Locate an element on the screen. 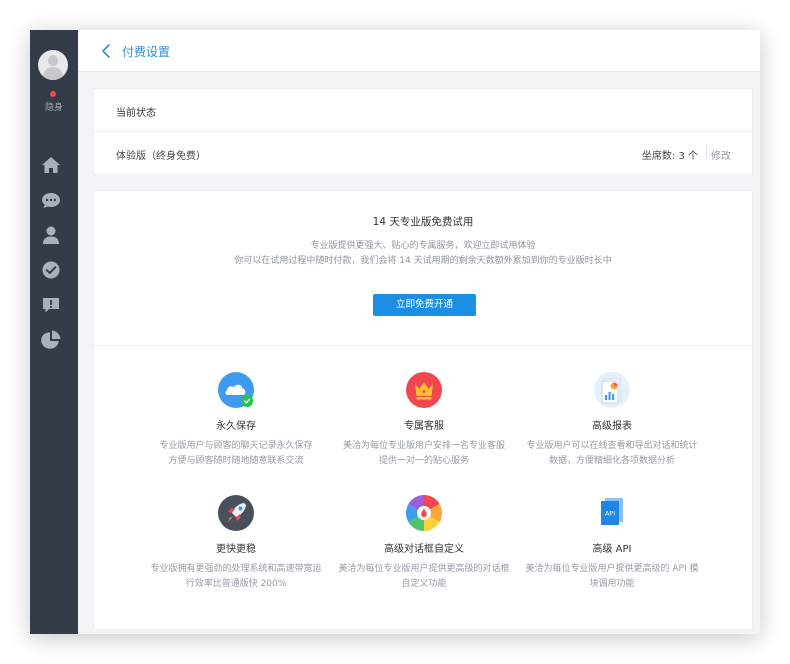  page-title: 付费设置 is located at coordinates (146, 52).